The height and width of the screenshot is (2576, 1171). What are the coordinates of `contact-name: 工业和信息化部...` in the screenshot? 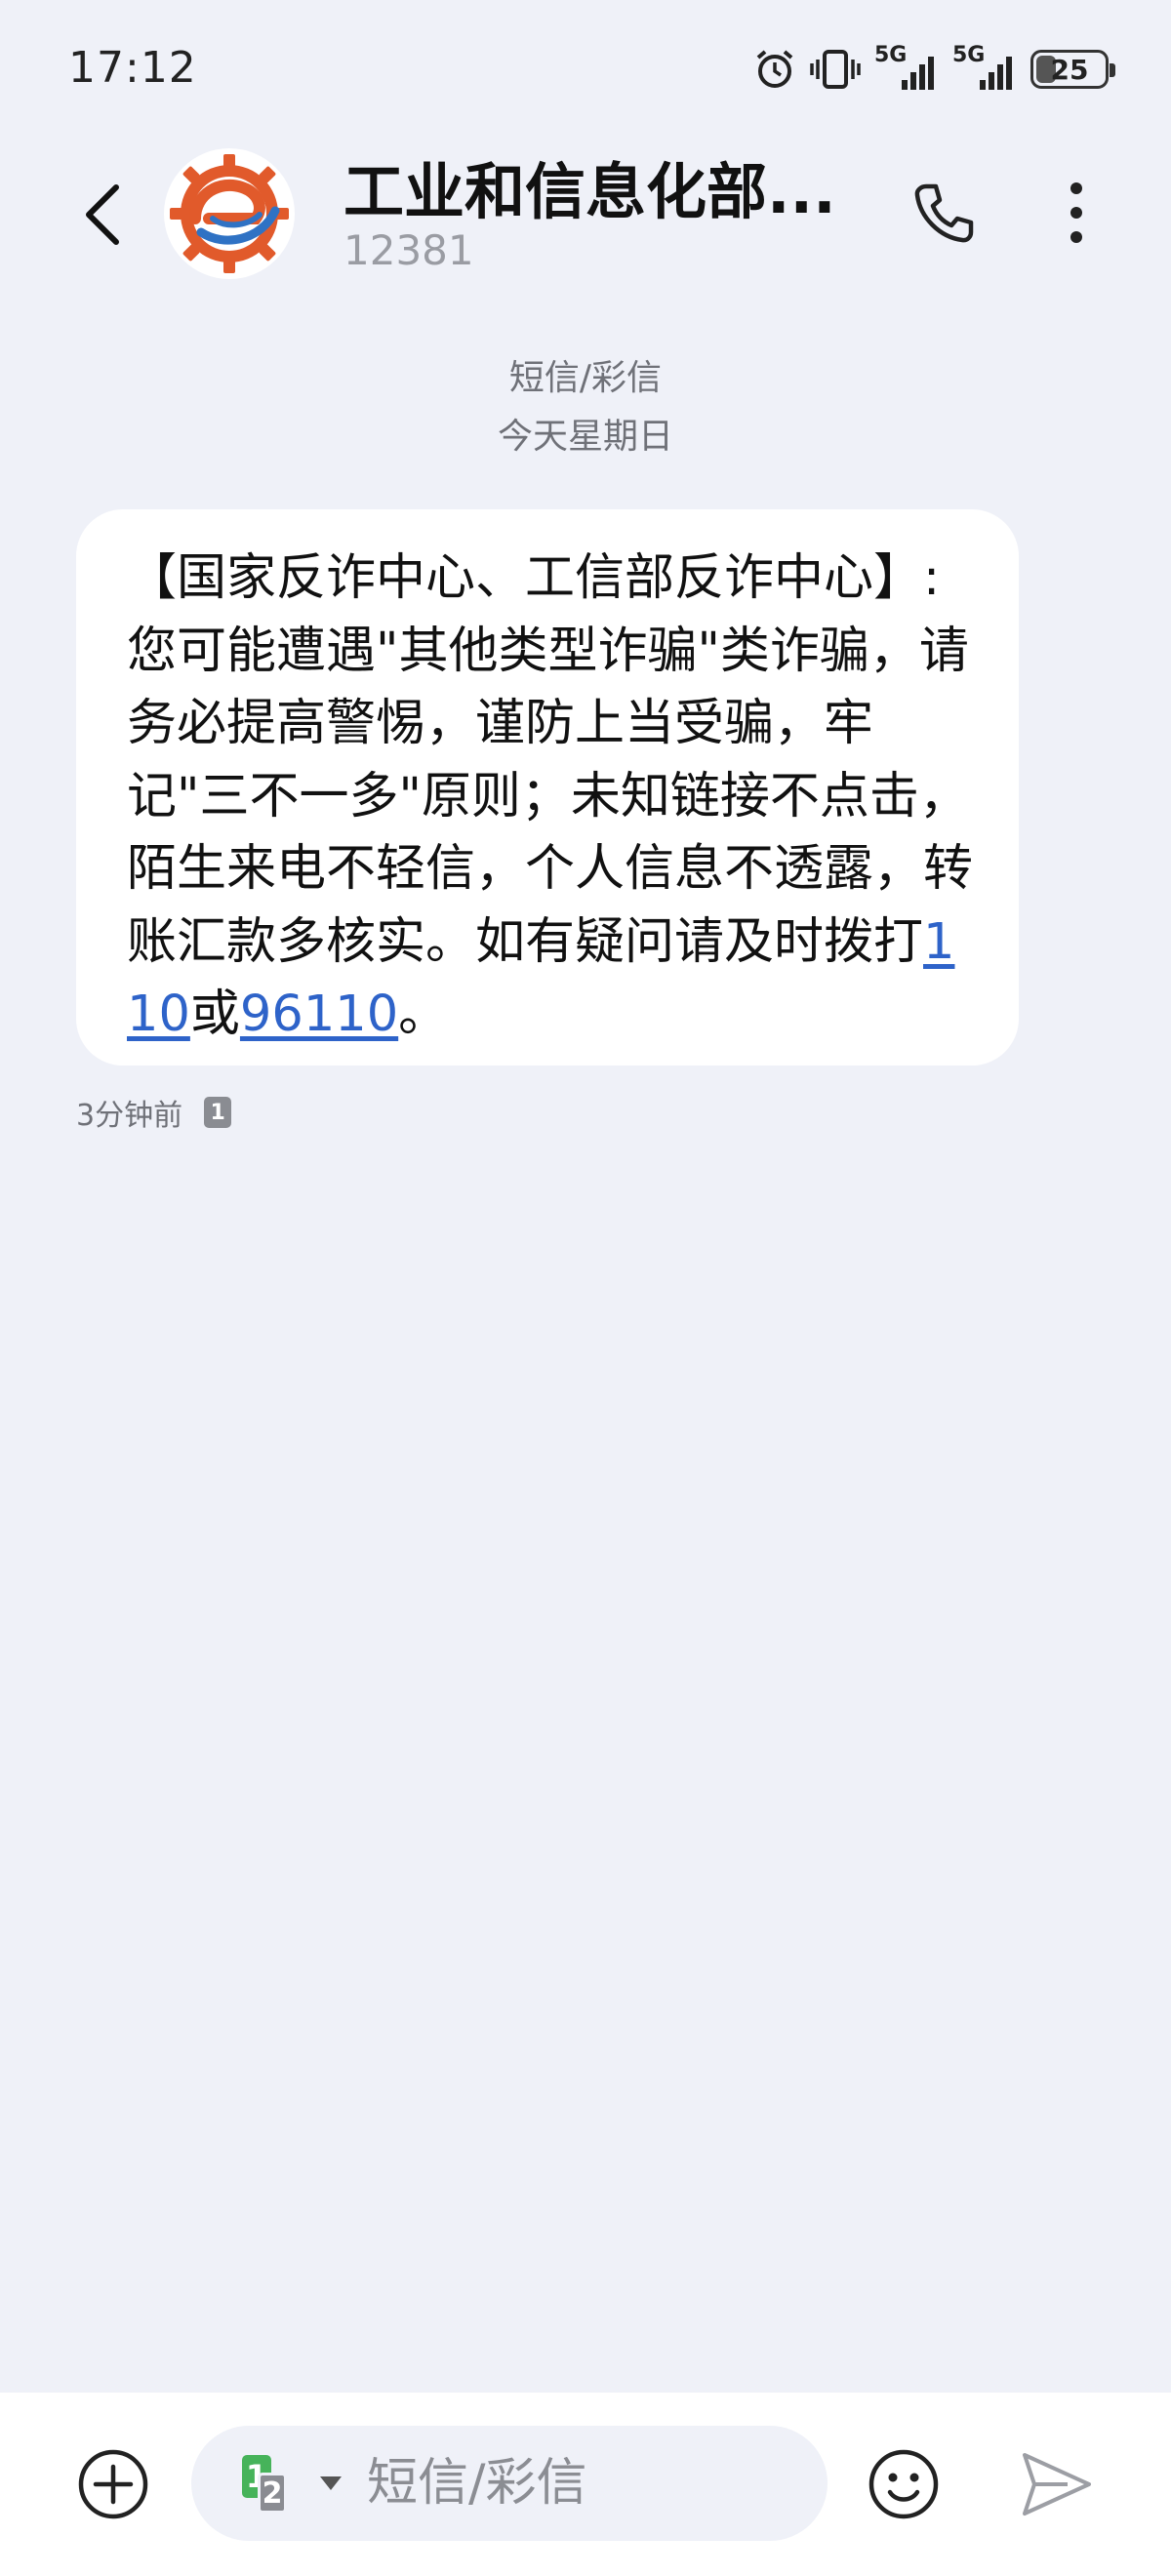 It's located at (589, 186).